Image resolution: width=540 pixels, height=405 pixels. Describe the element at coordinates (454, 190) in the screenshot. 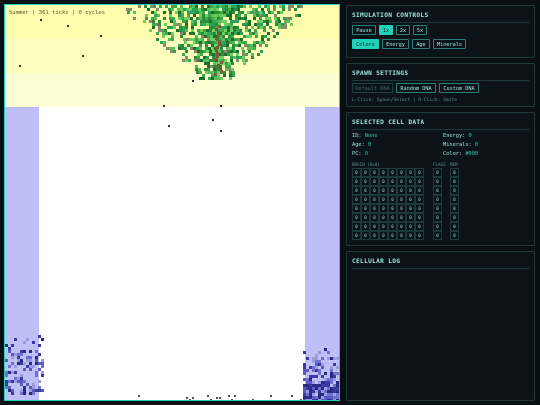

I see `mem-cell: 0` at that location.